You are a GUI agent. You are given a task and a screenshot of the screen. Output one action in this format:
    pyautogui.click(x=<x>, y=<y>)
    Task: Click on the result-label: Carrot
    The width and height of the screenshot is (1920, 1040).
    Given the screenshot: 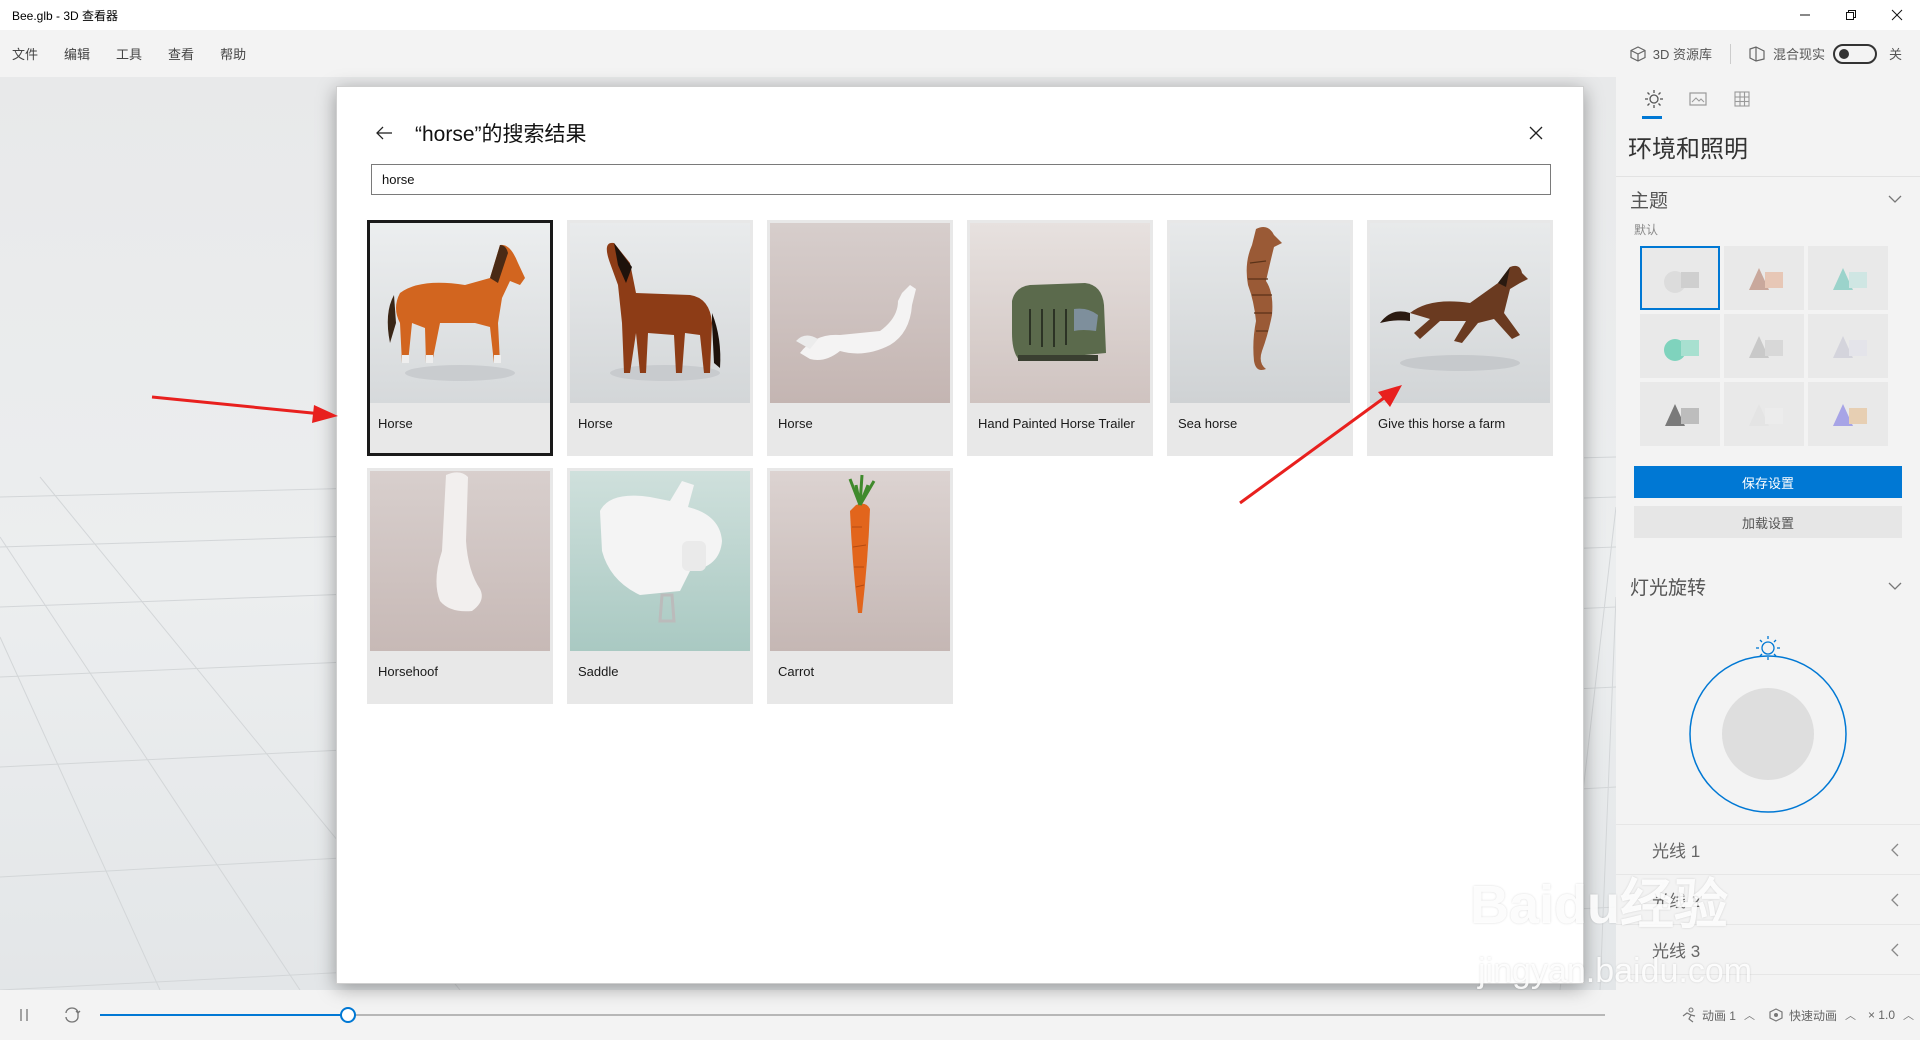 What is the action you would take?
    pyautogui.click(x=796, y=671)
    